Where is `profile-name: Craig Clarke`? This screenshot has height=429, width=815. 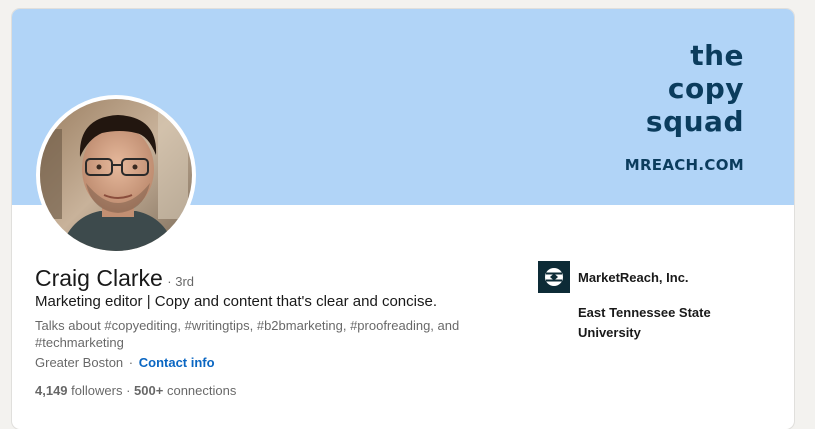 profile-name: Craig Clarke is located at coordinates (99, 278).